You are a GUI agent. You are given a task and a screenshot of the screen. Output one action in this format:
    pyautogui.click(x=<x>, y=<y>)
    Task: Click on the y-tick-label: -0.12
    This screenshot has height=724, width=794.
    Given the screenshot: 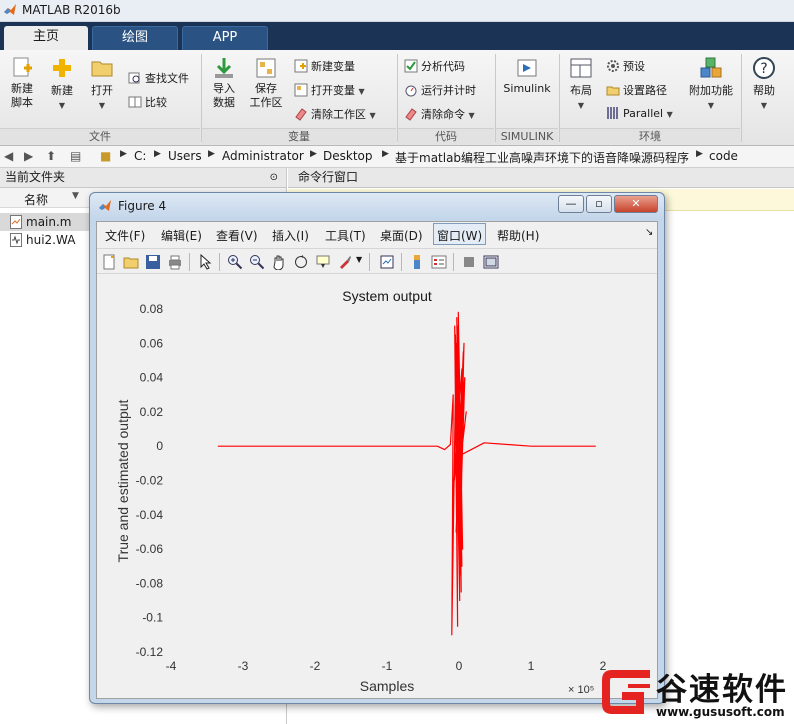 What is the action you would take?
    pyautogui.click(x=150, y=652)
    